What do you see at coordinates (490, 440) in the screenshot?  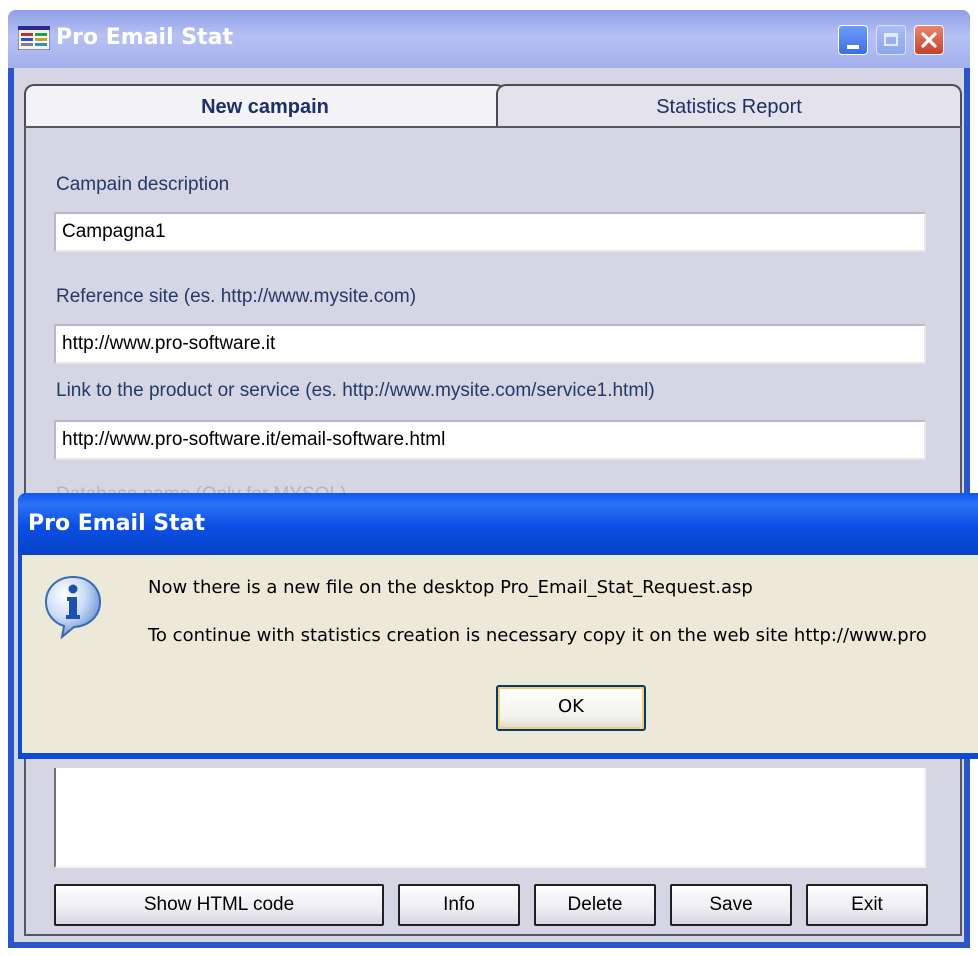 I see `product-link-field` at bounding box center [490, 440].